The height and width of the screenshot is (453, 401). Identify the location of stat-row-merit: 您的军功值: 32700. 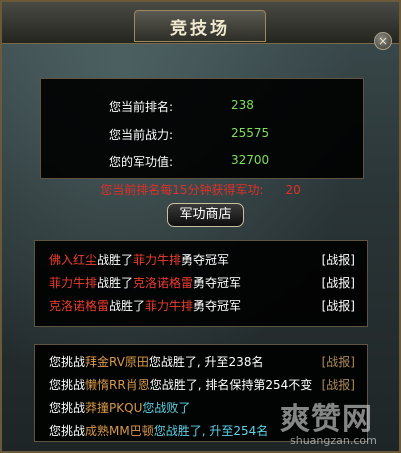
(203, 159).